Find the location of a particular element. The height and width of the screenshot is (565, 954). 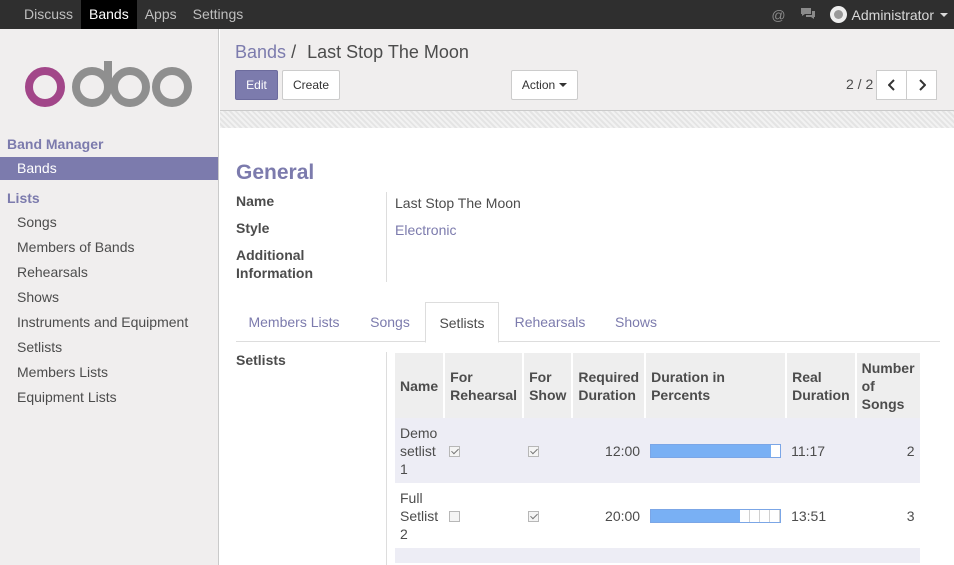

sidebar-item-setlists: Setlists is located at coordinates (109, 347).